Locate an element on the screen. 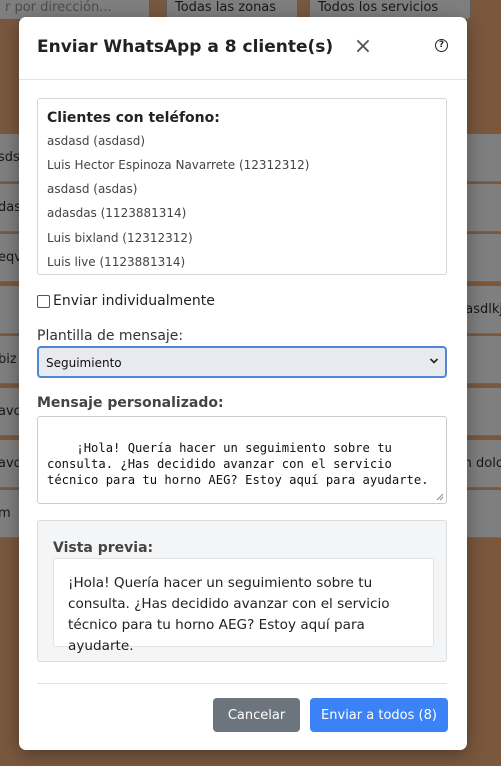 The width and height of the screenshot is (501, 766). send-individually-checkbox is located at coordinates (43, 301).